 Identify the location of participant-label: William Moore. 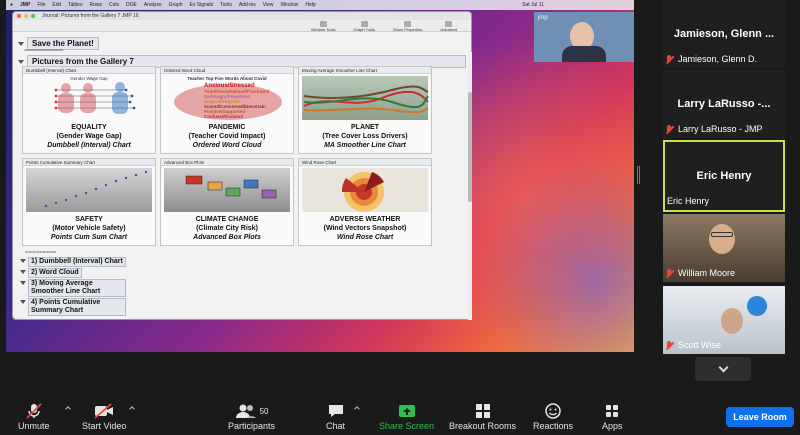
(700, 273).